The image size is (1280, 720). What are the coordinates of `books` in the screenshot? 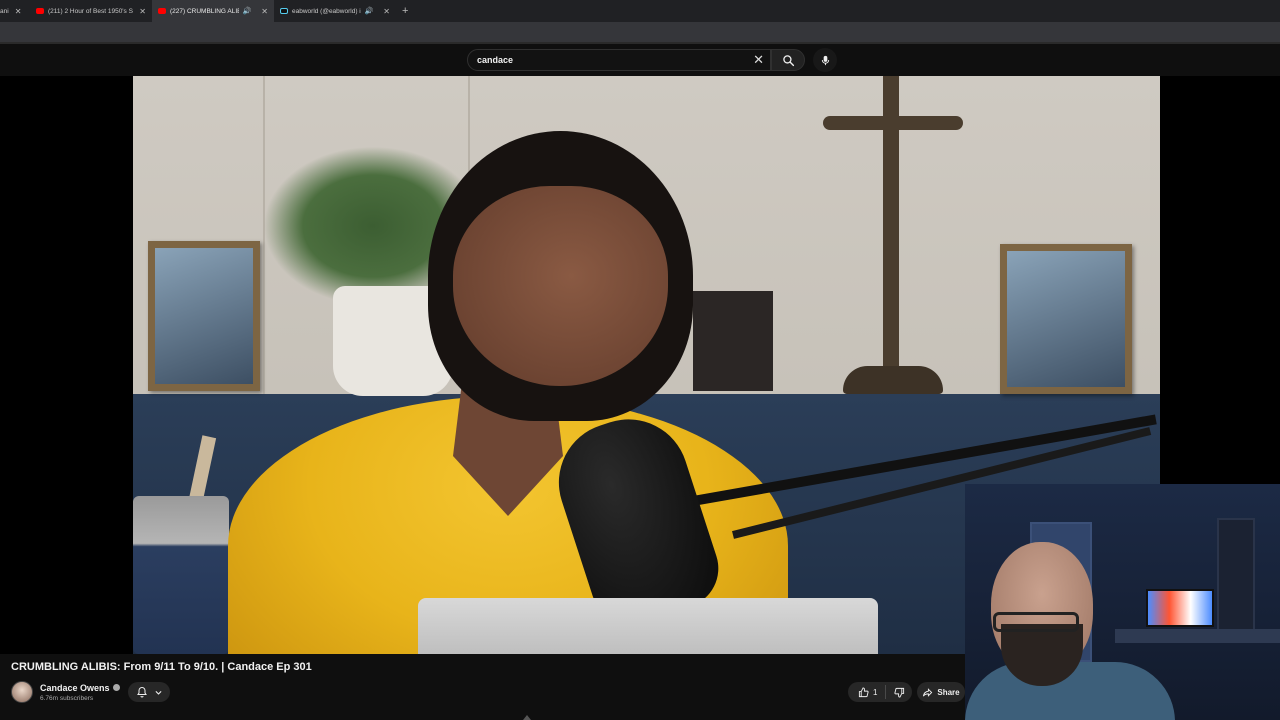 It's located at (733, 341).